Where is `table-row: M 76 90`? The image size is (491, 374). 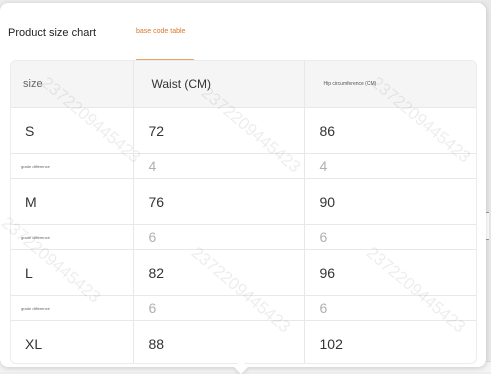 table-row: M 76 90 is located at coordinates (243, 201).